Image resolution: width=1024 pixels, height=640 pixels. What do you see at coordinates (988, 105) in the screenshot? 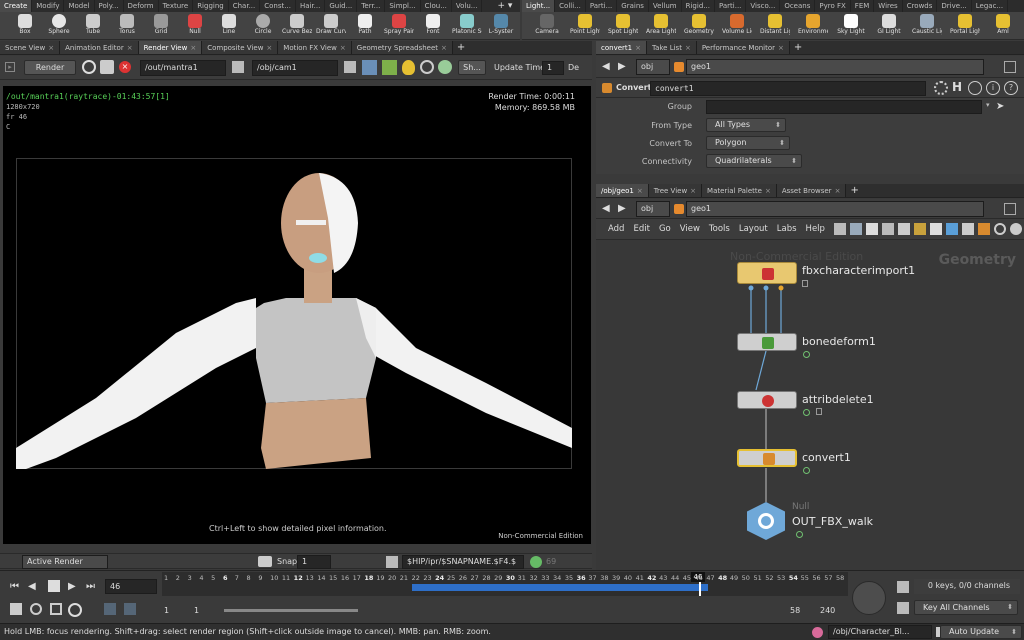
I see `group-dropdown-icon: ▾` at bounding box center [988, 105].